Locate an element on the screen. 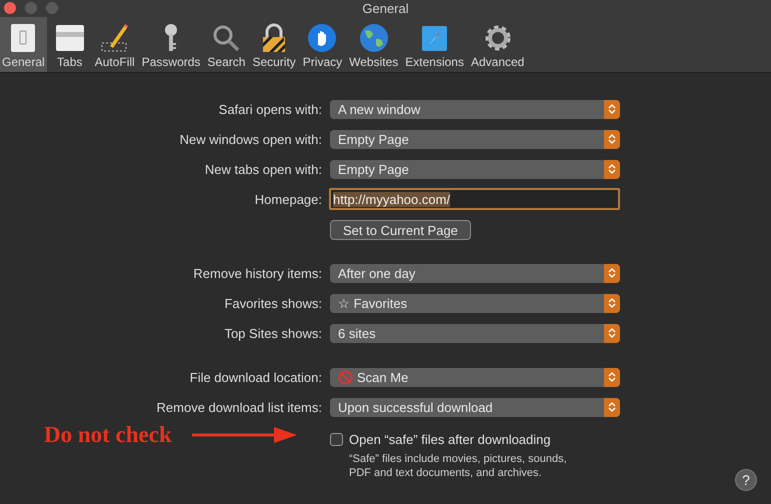 The height and width of the screenshot is (504, 771). homepage-field: http://myyahoo.com/ is located at coordinates (474, 199).